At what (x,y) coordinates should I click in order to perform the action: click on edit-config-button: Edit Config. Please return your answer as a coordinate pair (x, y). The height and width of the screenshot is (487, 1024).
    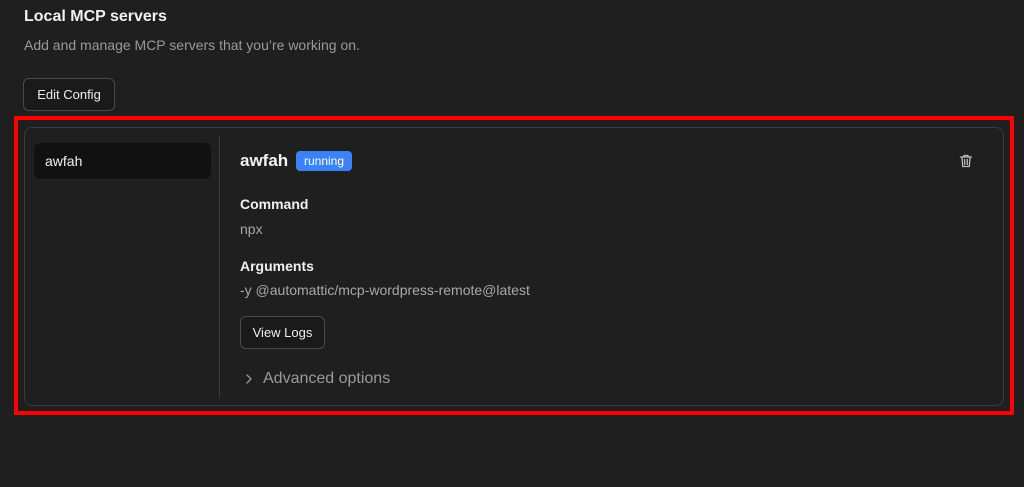
    Looking at the image, I should click on (69, 94).